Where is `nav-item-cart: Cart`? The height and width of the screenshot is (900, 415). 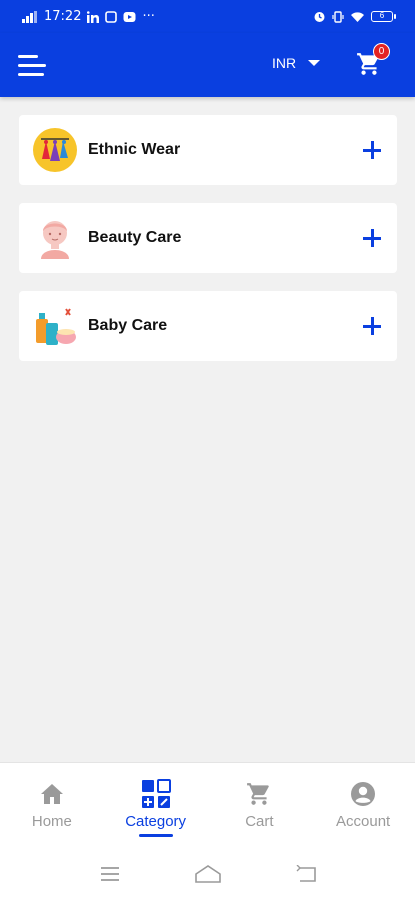
nav-item-cart: Cart is located at coordinates (260, 805).